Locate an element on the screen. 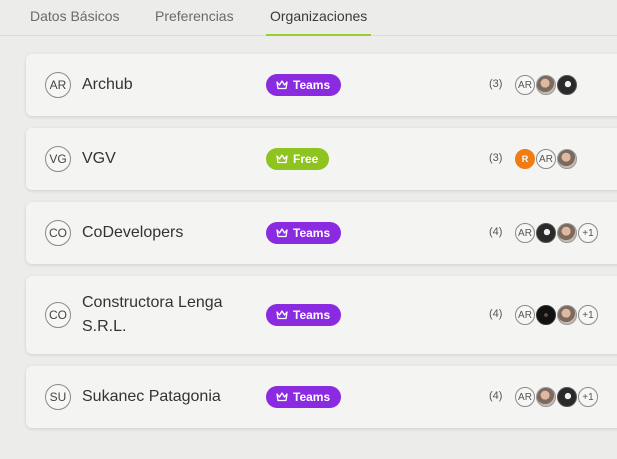 This screenshot has width=617, height=459. org-name: Constructora Lenga S.R.L. is located at coordinates (152, 314).